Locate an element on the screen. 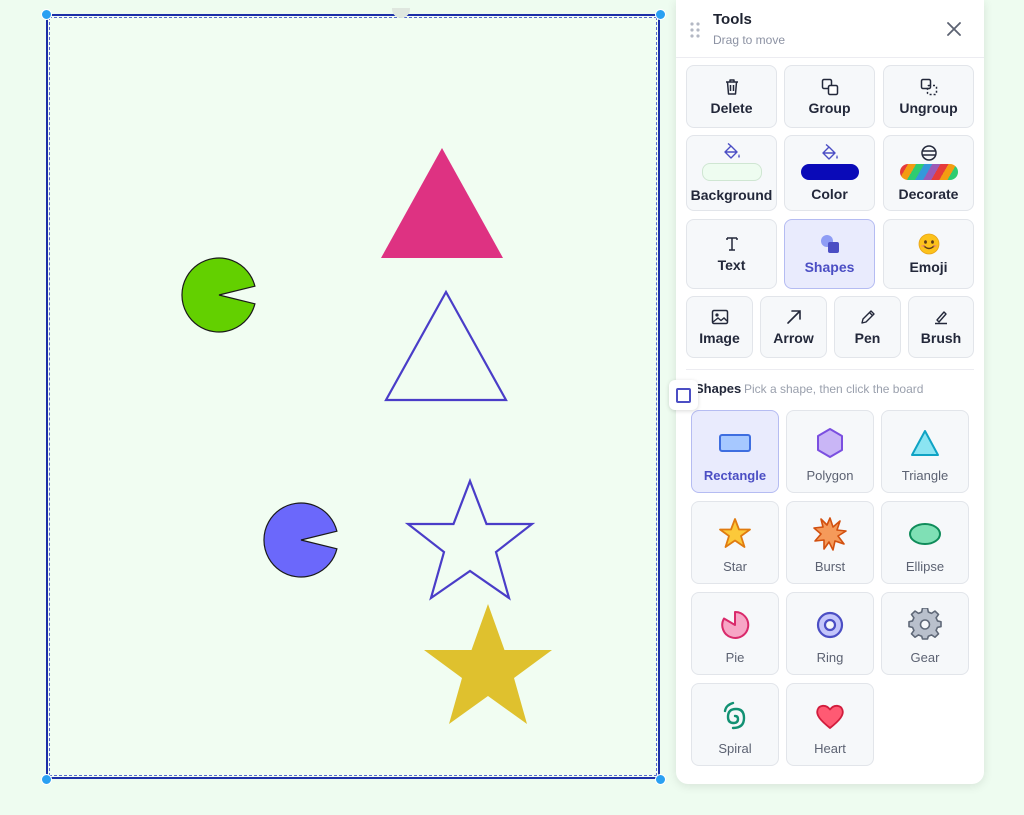 Image resolution: width=1024 pixels, height=815 pixels. shape-label: Ring is located at coordinates (830, 657).